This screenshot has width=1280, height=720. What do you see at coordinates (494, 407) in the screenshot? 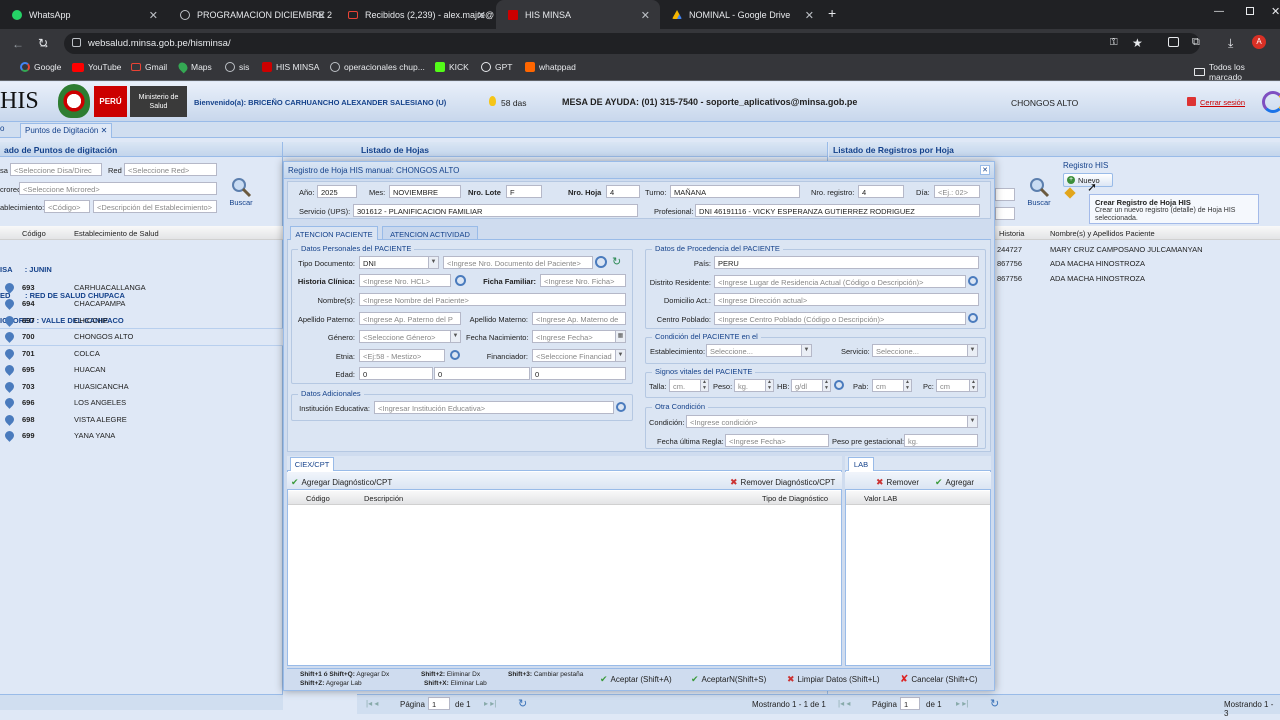
I see `institucion-field: <Ingresar Institución Educativa>` at bounding box center [494, 407].